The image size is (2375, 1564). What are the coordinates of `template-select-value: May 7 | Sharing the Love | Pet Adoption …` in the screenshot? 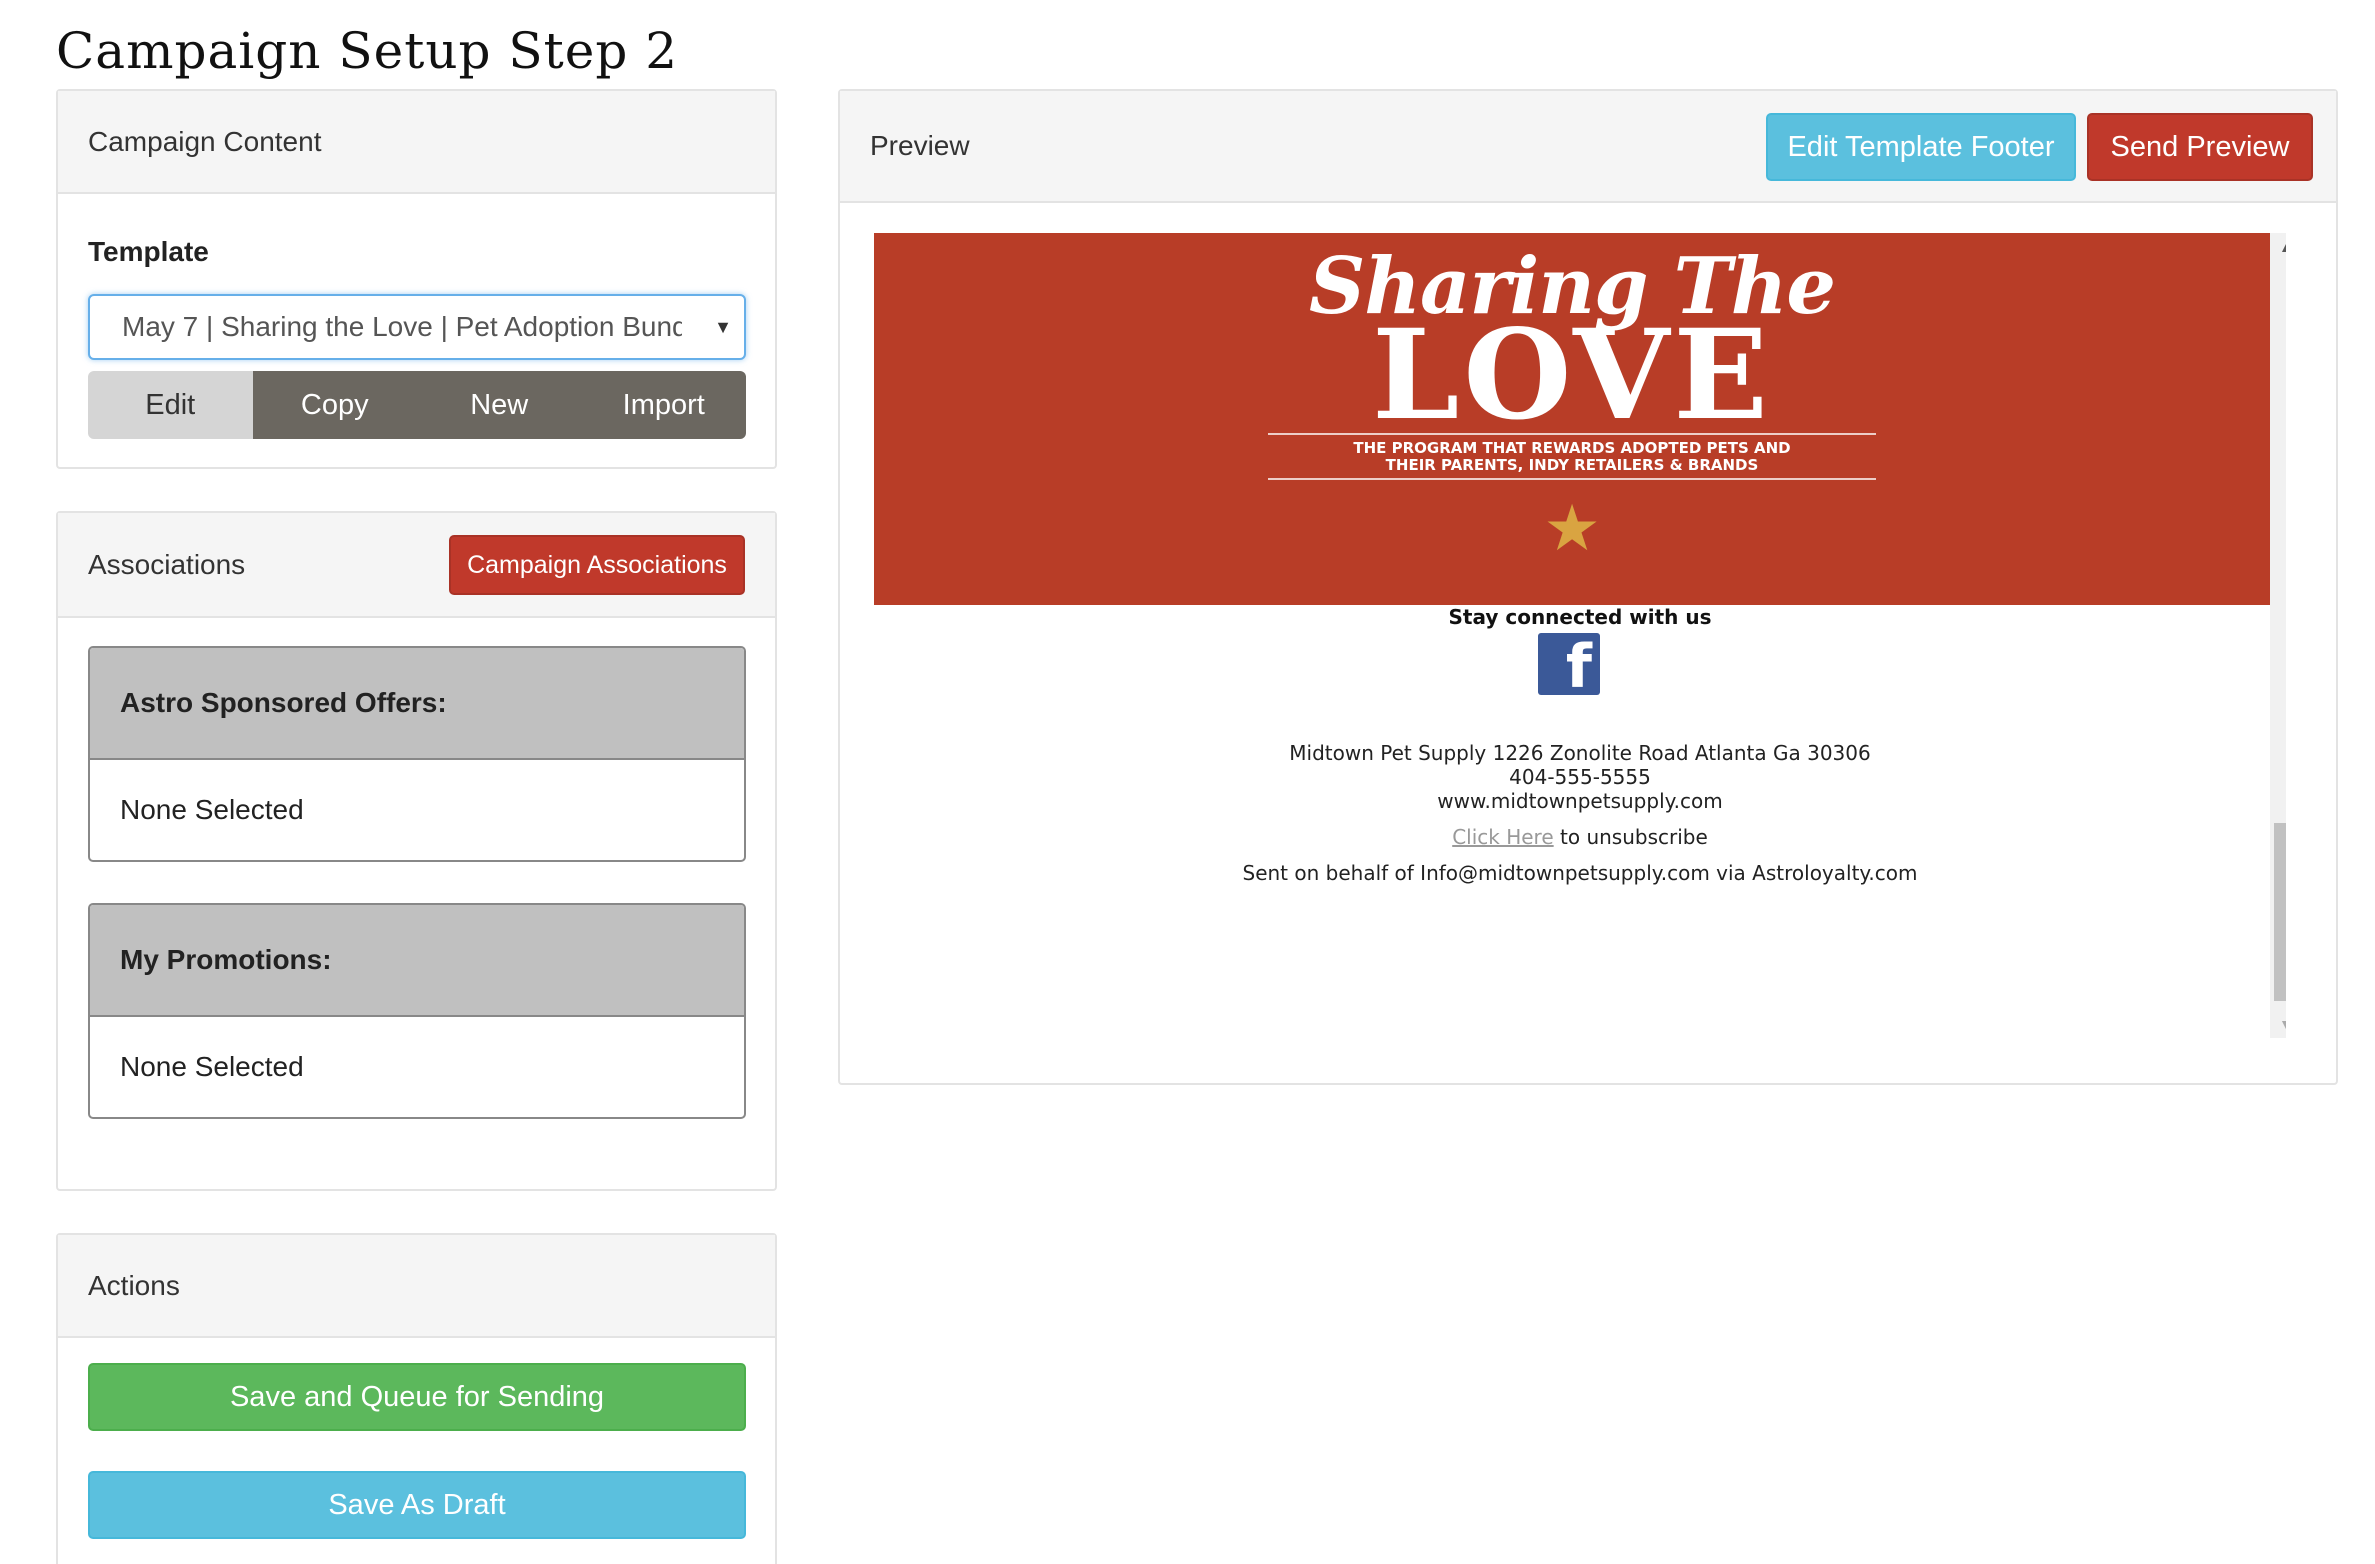 It's located at (402, 326).